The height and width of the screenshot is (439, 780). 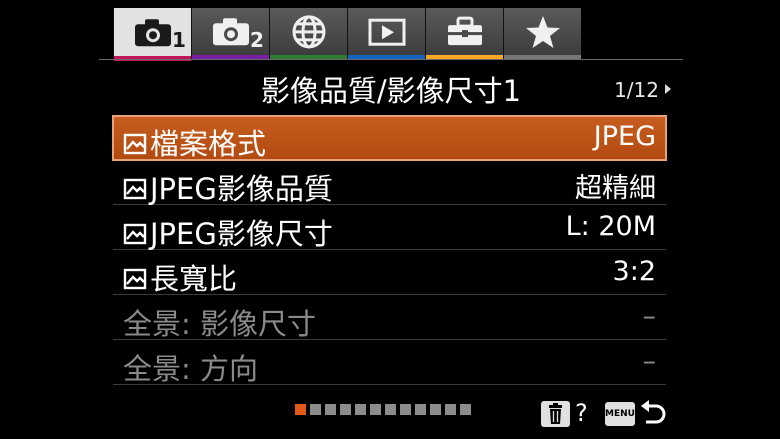 I want to click on tab-camera-1: 1, so click(x=152, y=34).